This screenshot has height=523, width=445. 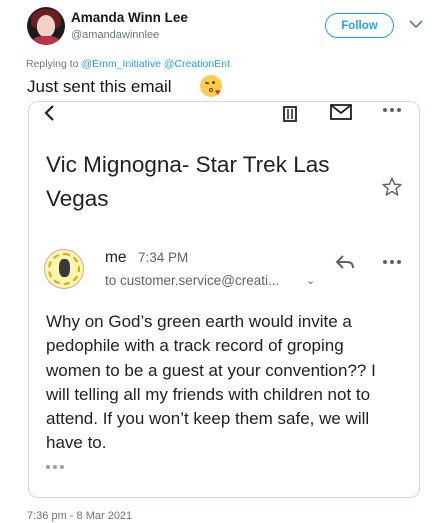 What do you see at coordinates (163, 257) in the screenshot?
I see `sent-time: 7:34 PM` at bounding box center [163, 257].